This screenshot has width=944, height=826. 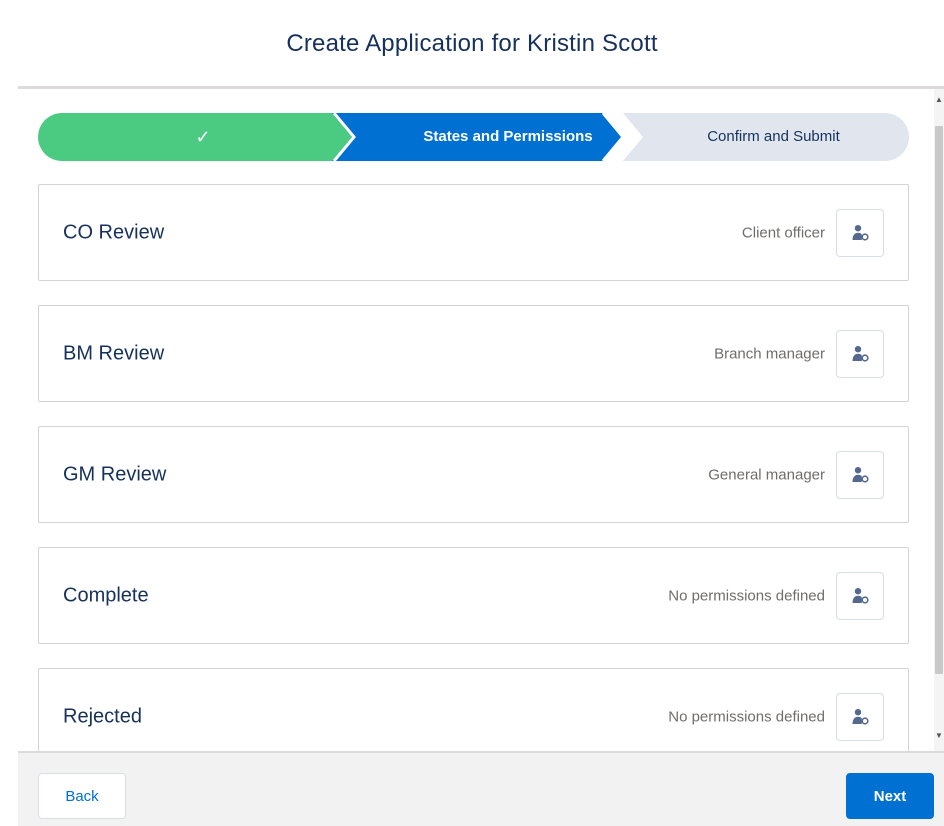 I want to click on state-card-gm-review: GM Review General manager, so click(x=473, y=474).